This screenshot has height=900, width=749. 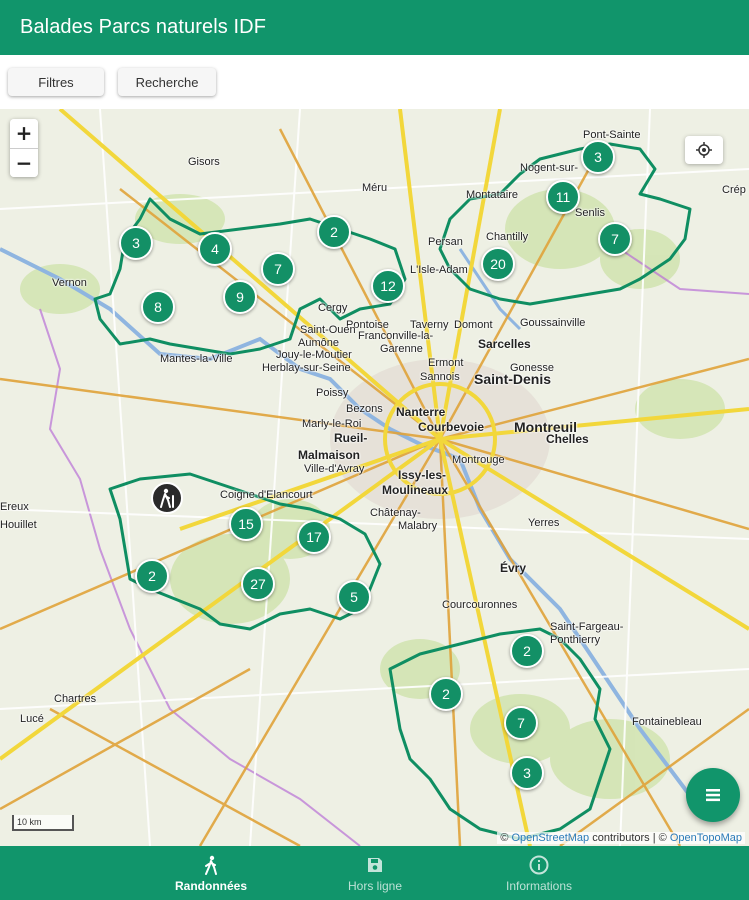 I want to click on zoom-control: + −, so click(x=24, y=148).